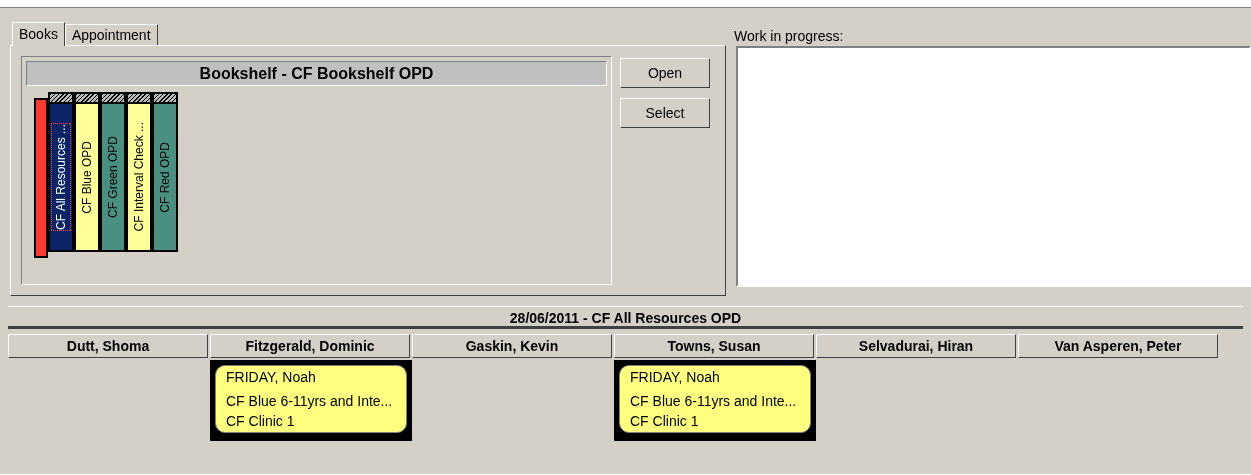 The image size is (1251, 475). I want to click on tab: Books, so click(38, 34).